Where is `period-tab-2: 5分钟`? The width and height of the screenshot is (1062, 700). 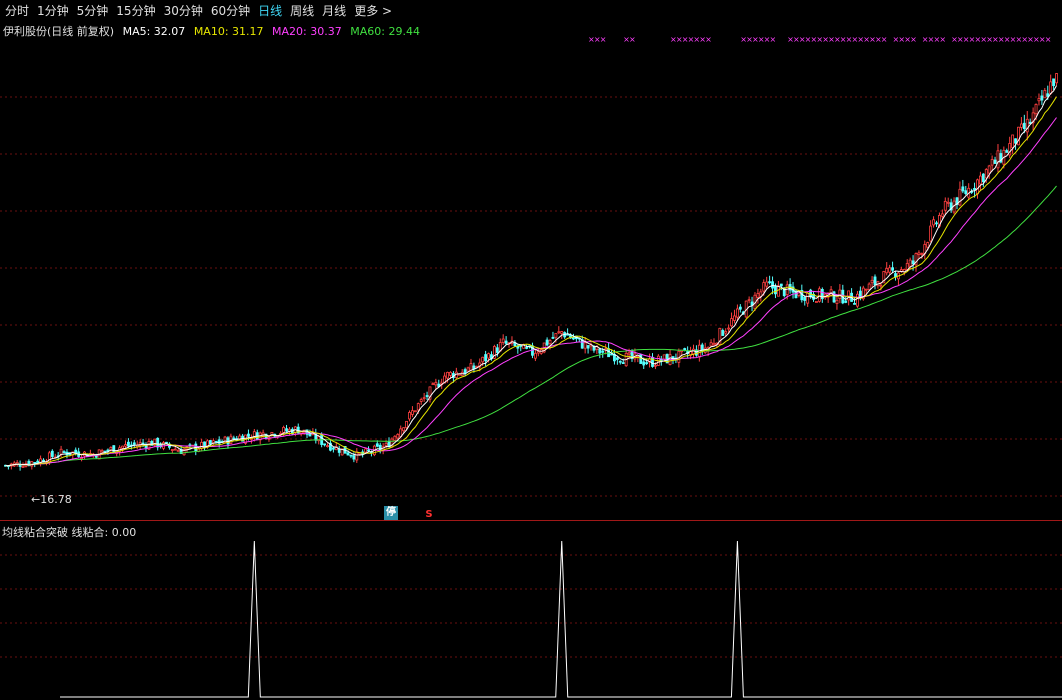 period-tab-2: 5分钟 is located at coordinates (93, 10).